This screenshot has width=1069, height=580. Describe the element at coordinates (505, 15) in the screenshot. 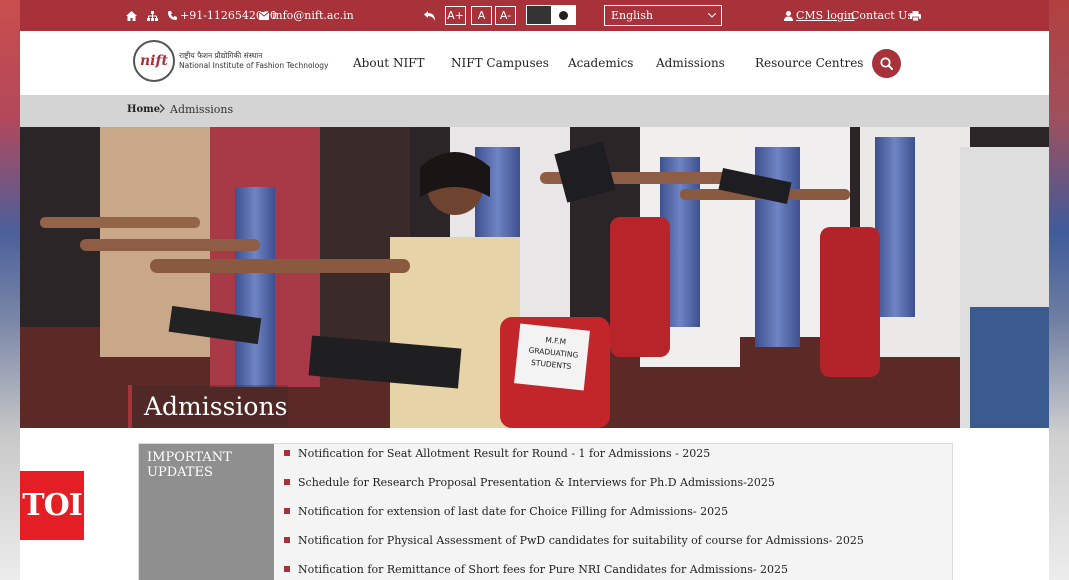

I see `font-decrease-button: A-` at that location.